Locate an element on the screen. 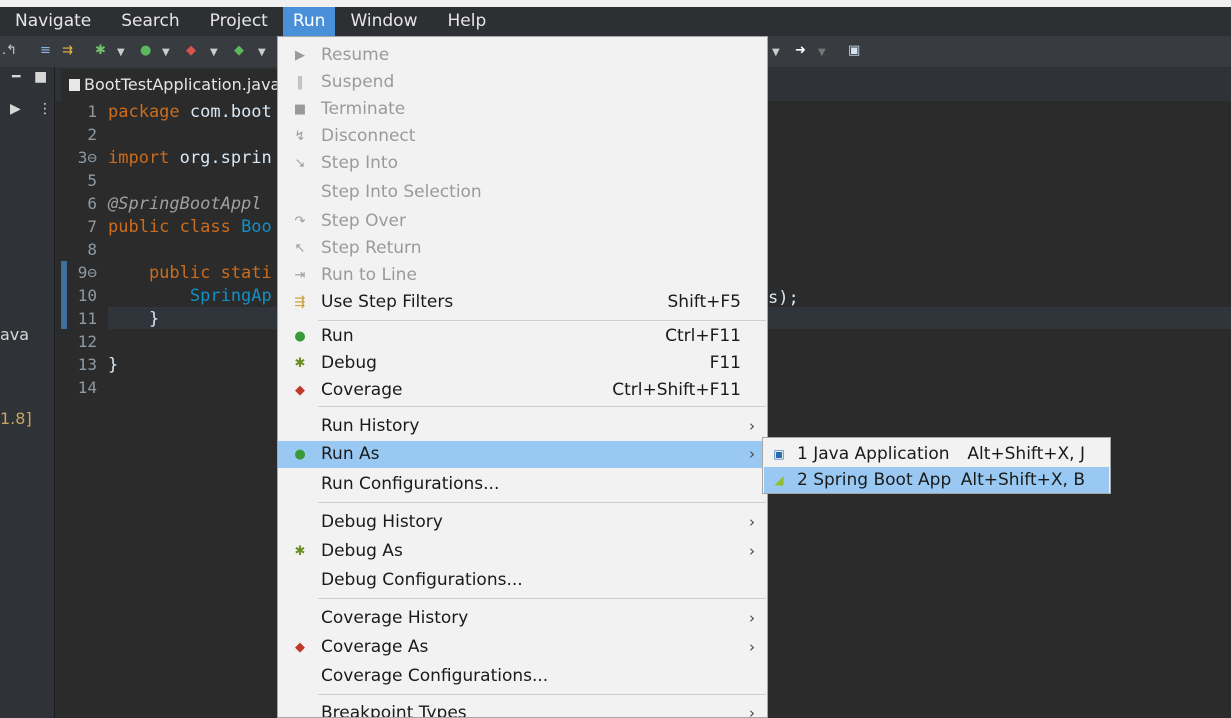 Image resolution: width=1231 pixels, height=718 pixels. skip-breakpoints-icon: ⇉ is located at coordinates (67, 51).